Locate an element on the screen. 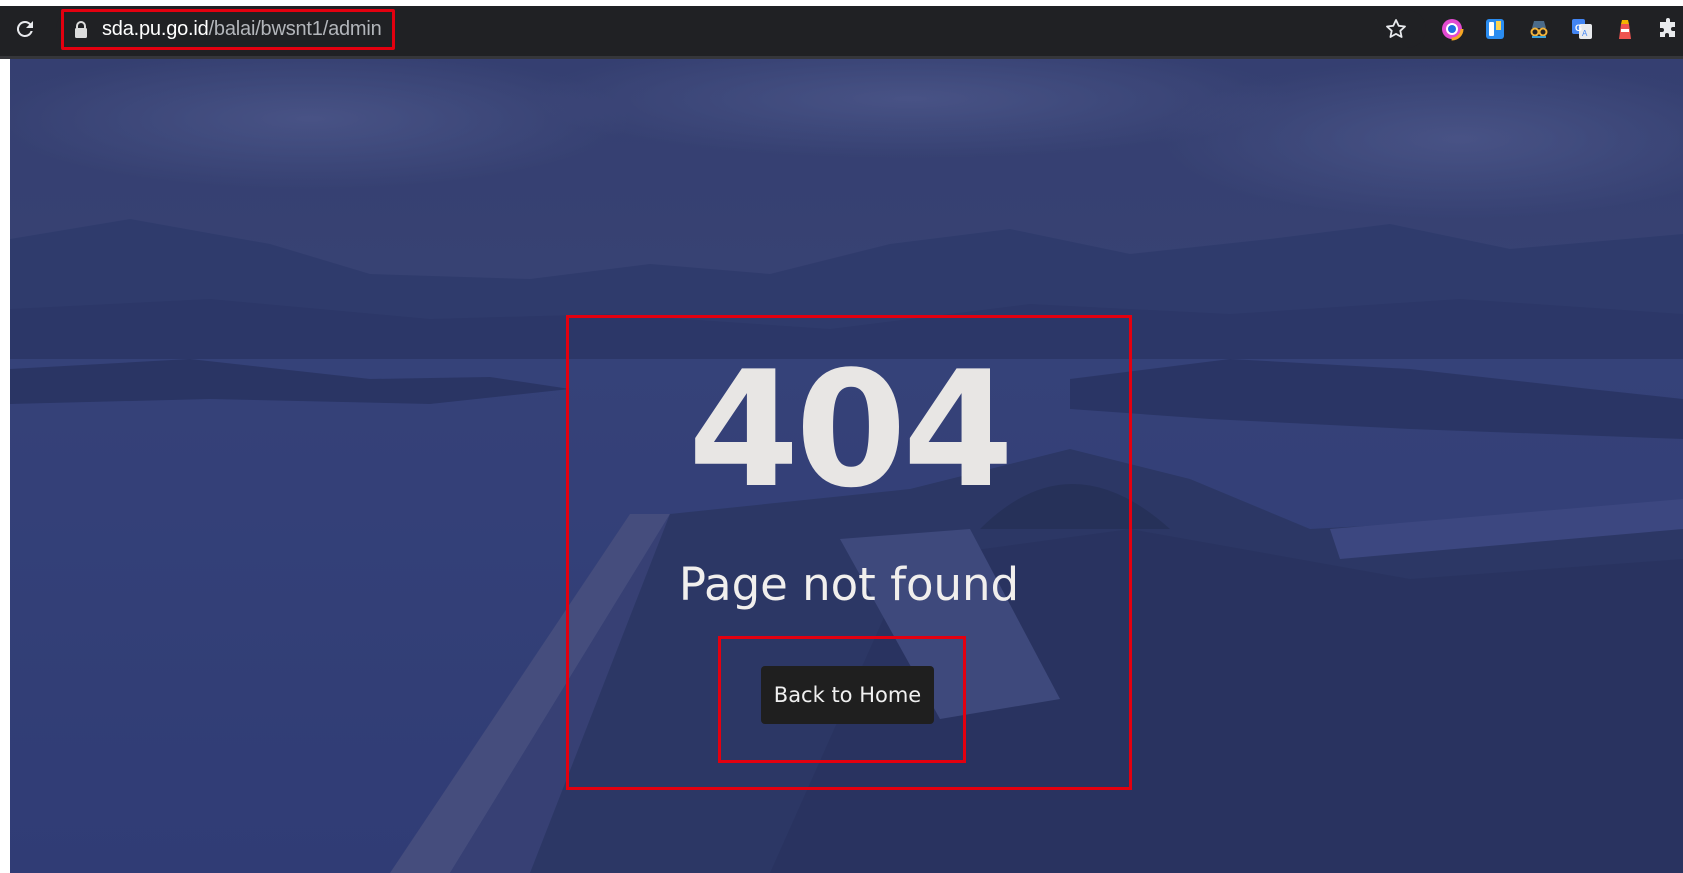 The height and width of the screenshot is (873, 1683). color-ring-extension-icon is located at coordinates (1452, 29).